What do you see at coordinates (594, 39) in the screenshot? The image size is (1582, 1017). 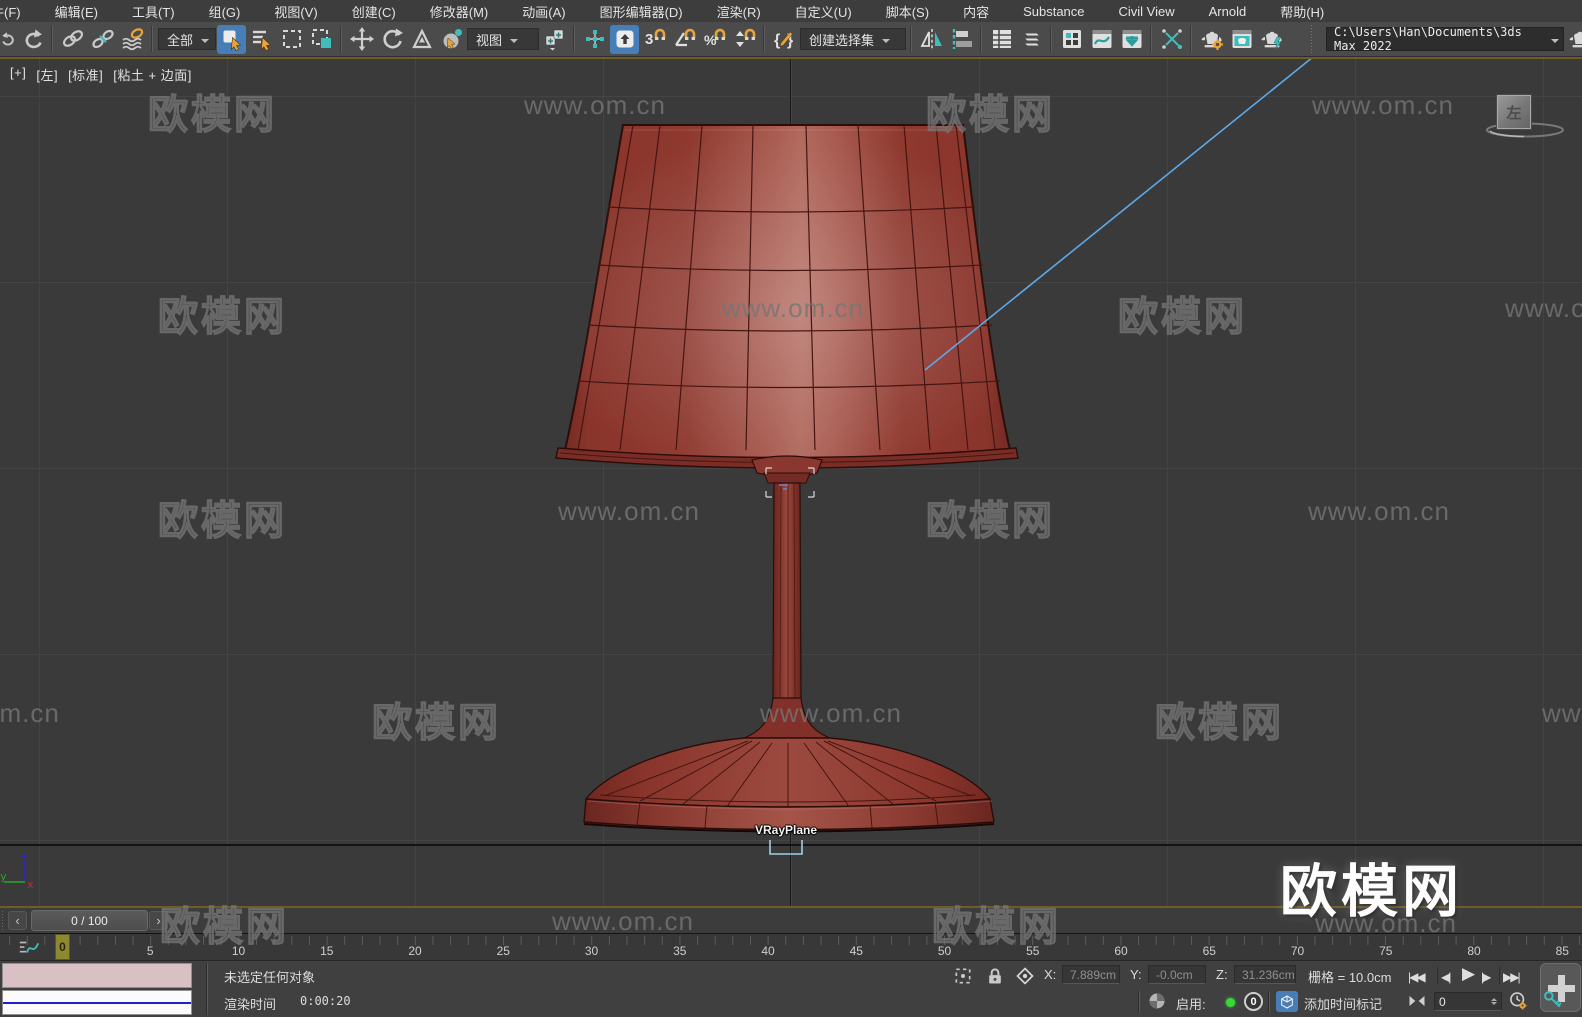 I see `select-and-manipulate-button` at bounding box center [594, 39].